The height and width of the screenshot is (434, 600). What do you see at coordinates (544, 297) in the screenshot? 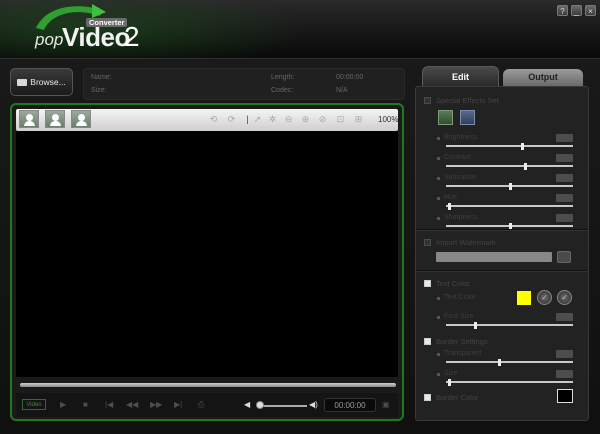
I see `font-button: ✓` at bounding box center [544, 297].